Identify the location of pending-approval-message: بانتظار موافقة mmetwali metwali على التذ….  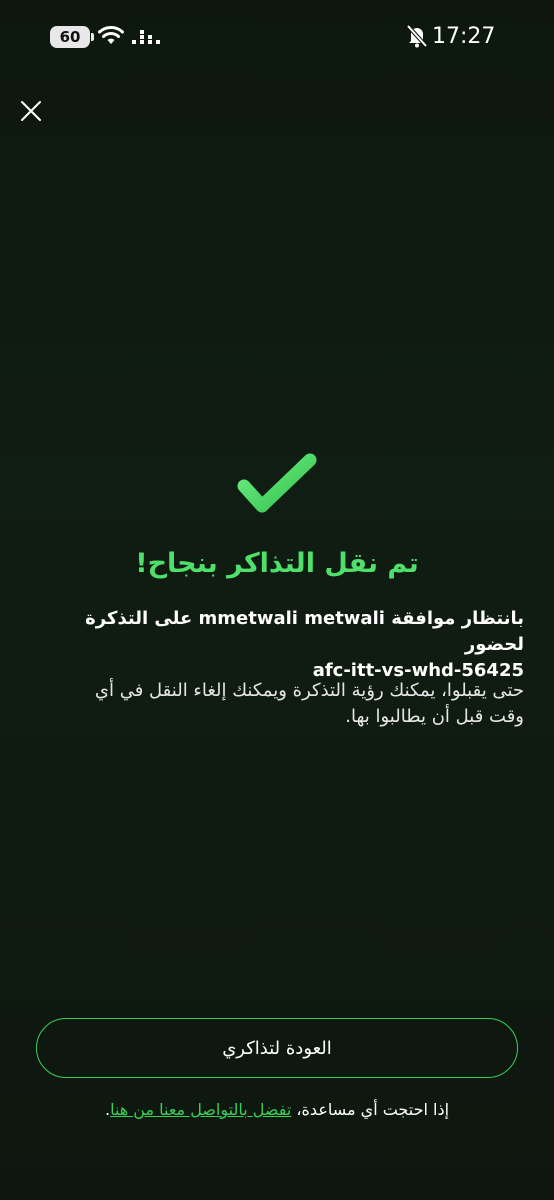
(277, 645).